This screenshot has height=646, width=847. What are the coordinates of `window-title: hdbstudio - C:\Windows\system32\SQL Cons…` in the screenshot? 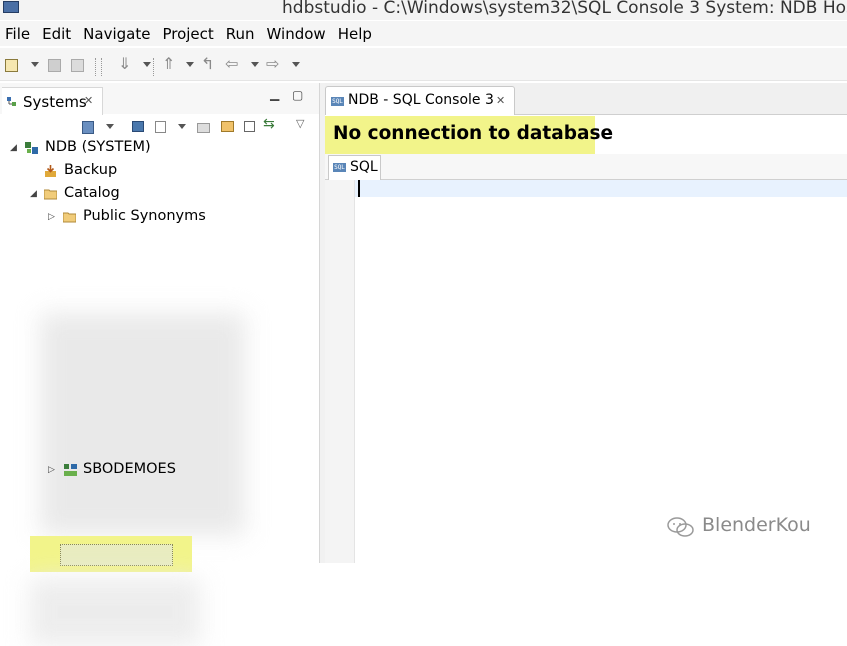 It's located at (564, 9).